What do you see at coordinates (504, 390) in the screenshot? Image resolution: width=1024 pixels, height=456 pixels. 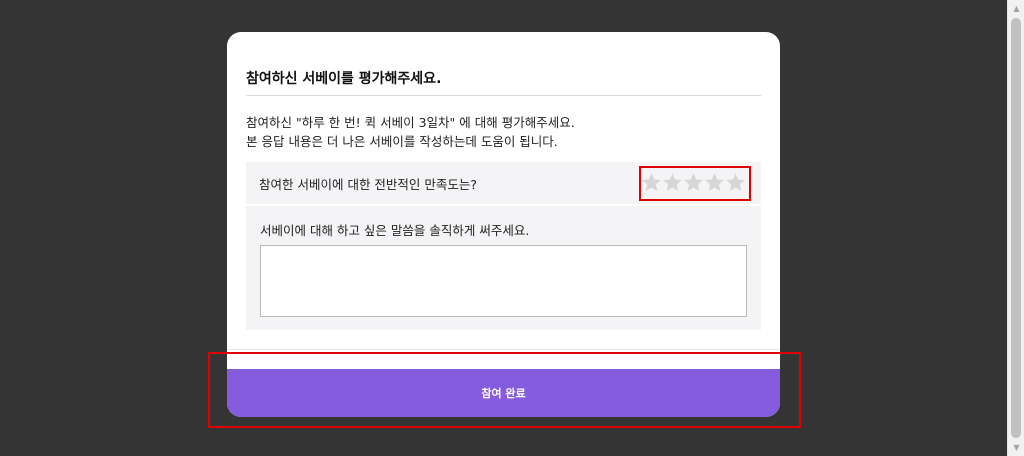 I see `submit-button-highlight-box` at bounding box center [504, 390].